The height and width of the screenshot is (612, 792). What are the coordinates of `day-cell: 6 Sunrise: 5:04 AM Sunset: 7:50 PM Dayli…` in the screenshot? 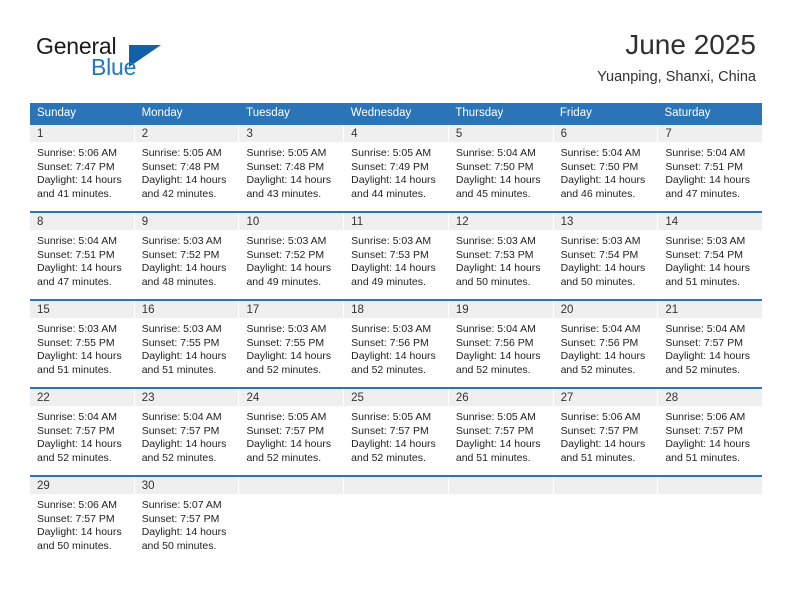 It's located at (606, 168).